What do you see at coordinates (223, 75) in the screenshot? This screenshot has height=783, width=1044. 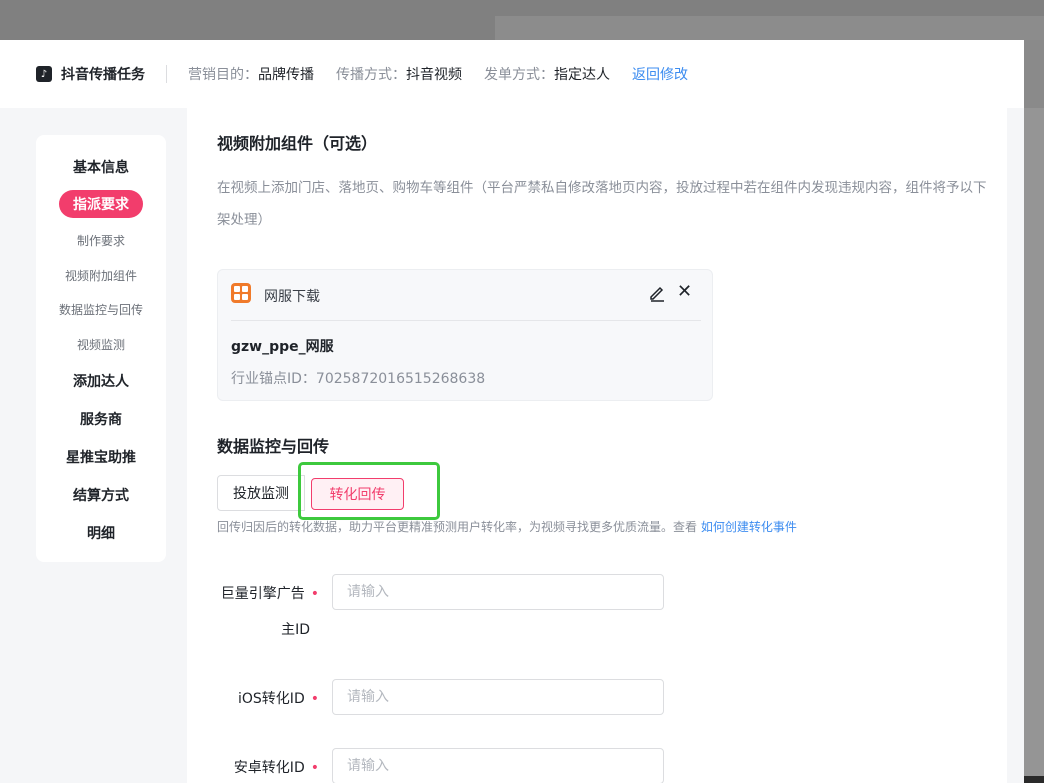 I see `meta-label-purpose: 营销目的：` at bounding box center [223, 75].